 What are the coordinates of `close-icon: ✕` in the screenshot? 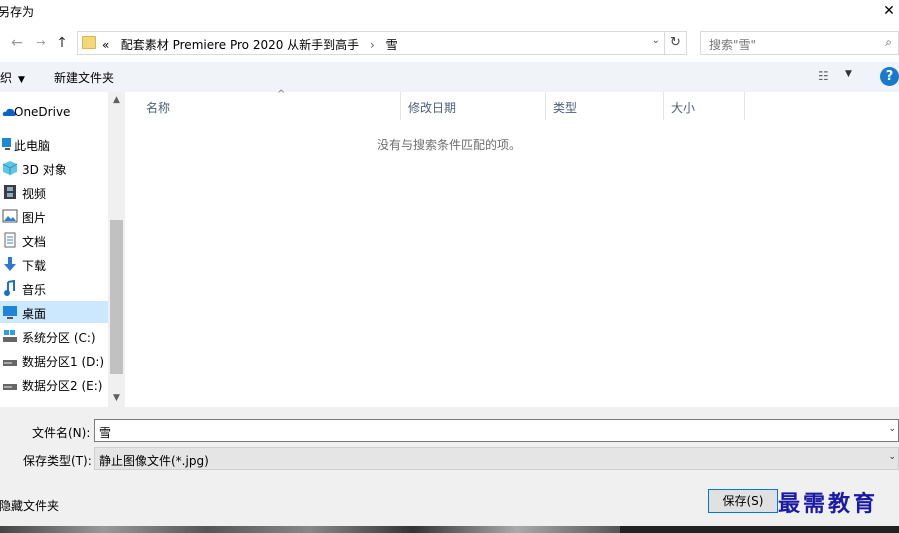 It's located at (889, 11).